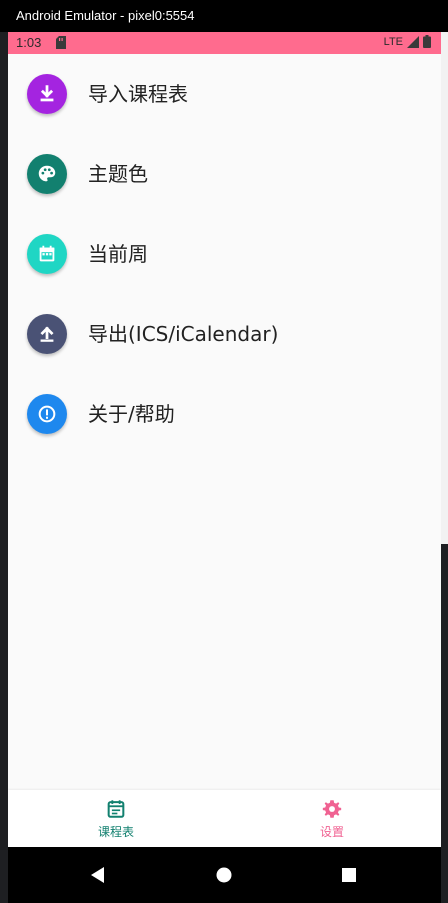  I want to click on bottom-navigation: 课程表 设置, so click(224, 818).